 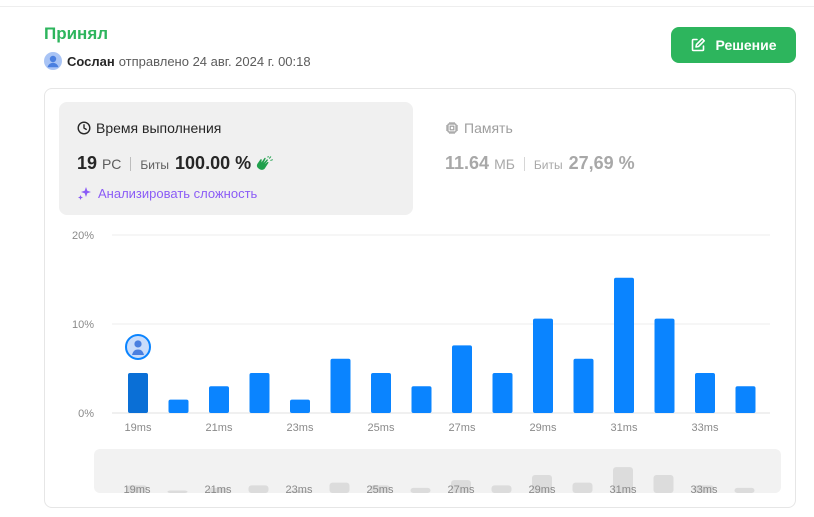 I want to click on solution-button: Решение, so click(x=733, y=45).